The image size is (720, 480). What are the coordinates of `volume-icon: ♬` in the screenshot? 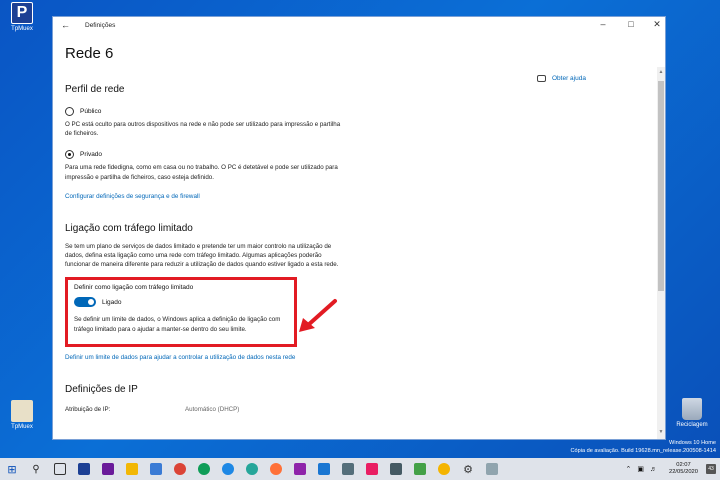 It's located at (653, 469).